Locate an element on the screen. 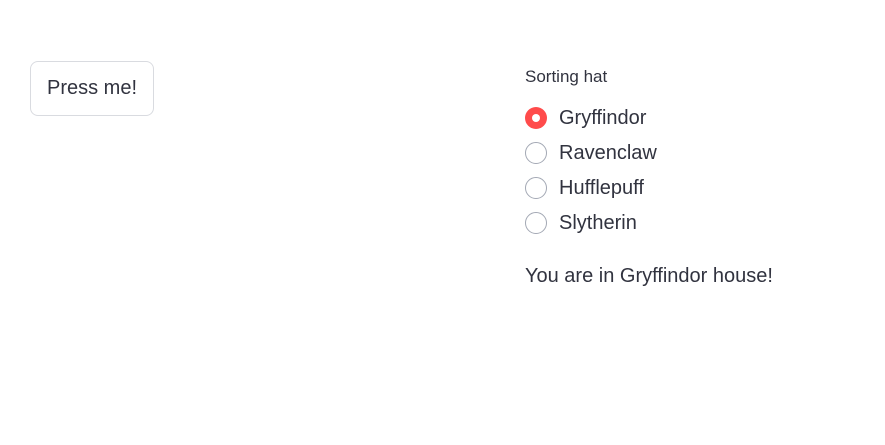 The image size is (885, 445). radio-option-label: Gryffindor is located at coordinates (603, 117).